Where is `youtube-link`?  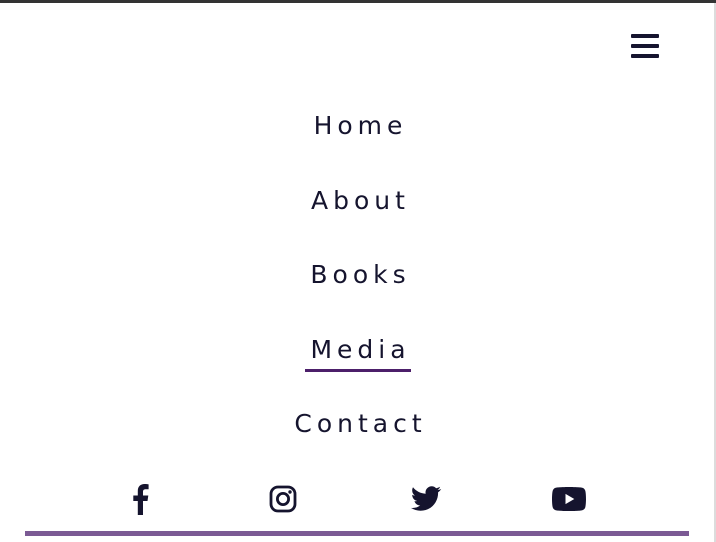
youtube-link is located at coordinates (569, 499).